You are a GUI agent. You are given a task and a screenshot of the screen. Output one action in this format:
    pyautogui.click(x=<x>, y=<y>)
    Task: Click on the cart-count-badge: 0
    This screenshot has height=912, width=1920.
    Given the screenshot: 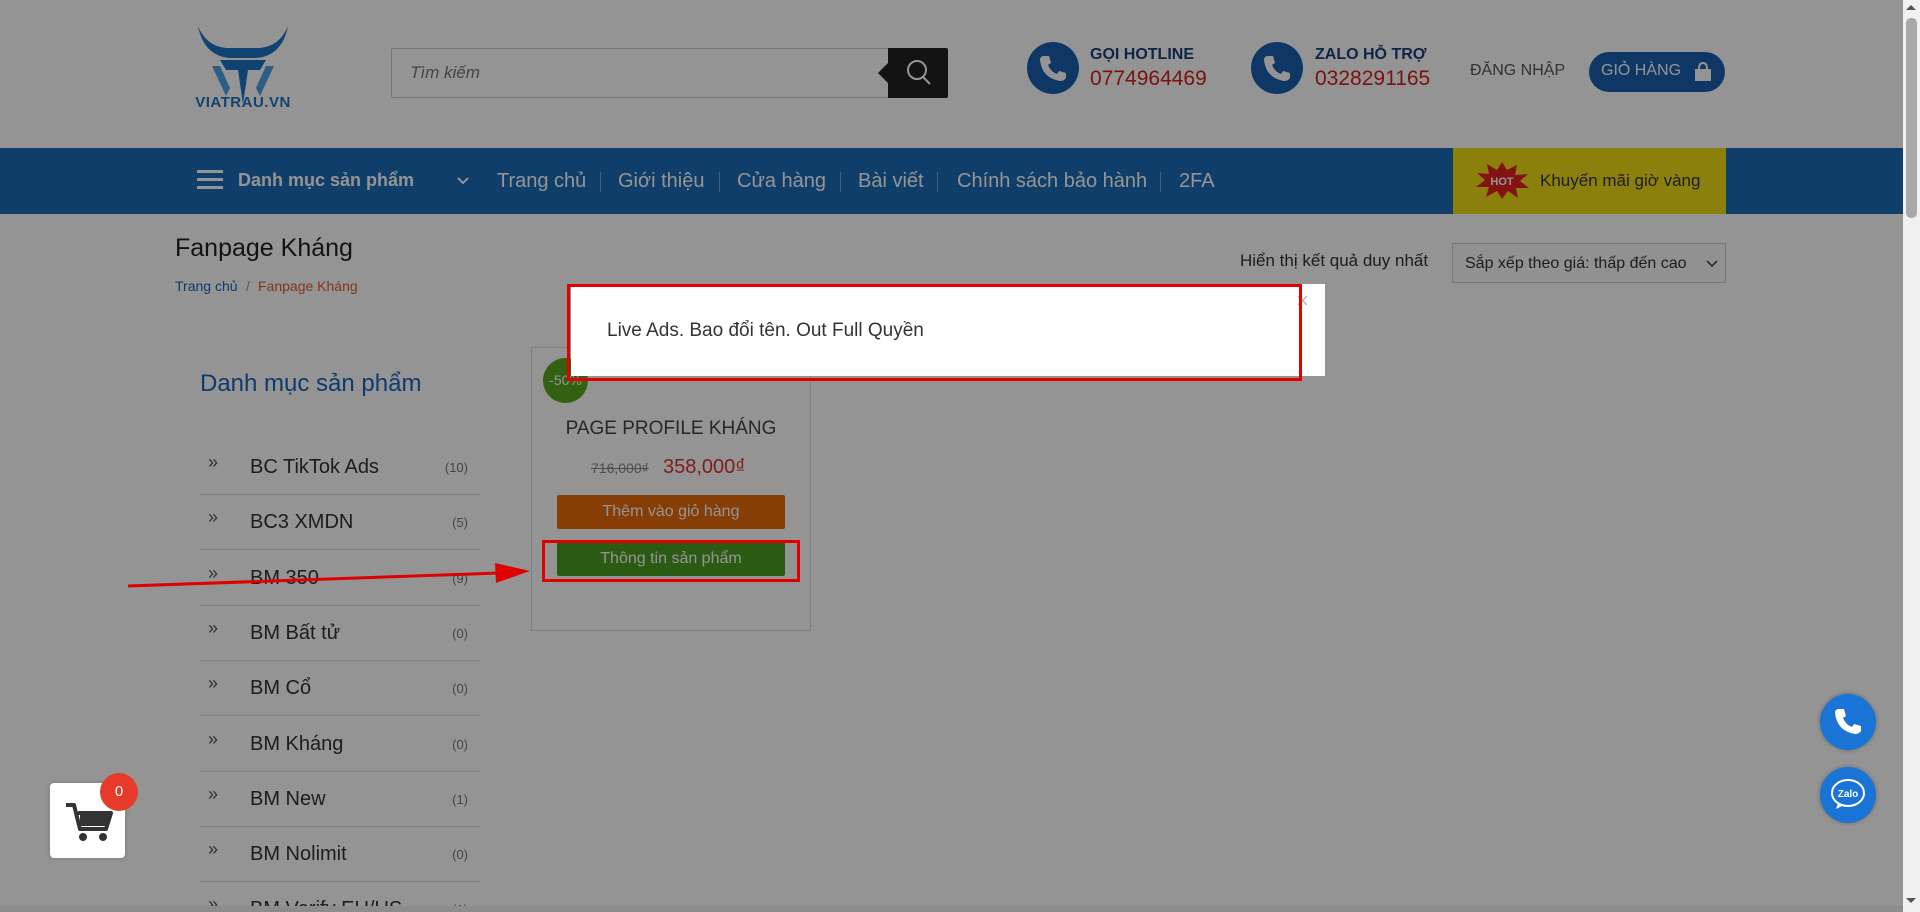 What is the action you would take?
    pyautogui.click(x=119, y=792)
    